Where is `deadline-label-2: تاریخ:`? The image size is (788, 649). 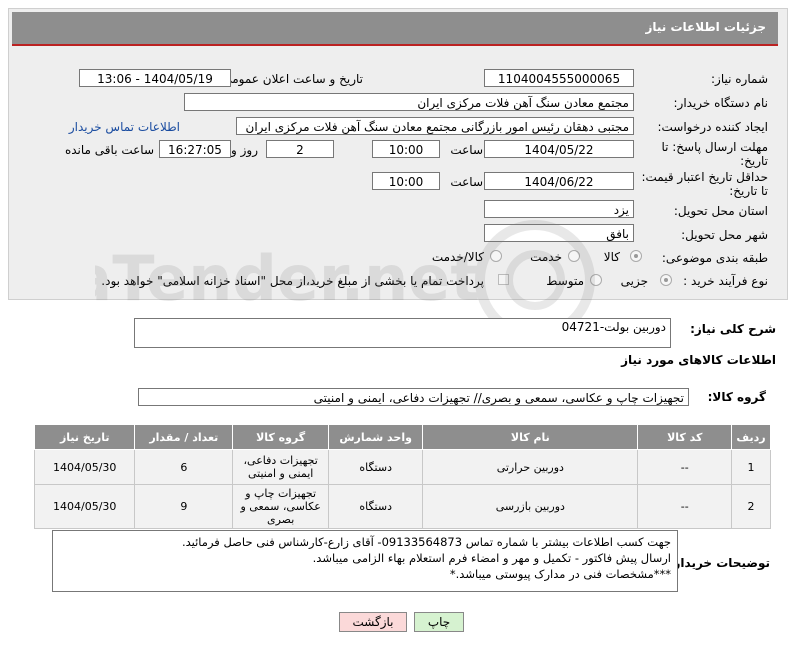 deadline-label-2: تاریخ: is located at coordinates (754, 161).